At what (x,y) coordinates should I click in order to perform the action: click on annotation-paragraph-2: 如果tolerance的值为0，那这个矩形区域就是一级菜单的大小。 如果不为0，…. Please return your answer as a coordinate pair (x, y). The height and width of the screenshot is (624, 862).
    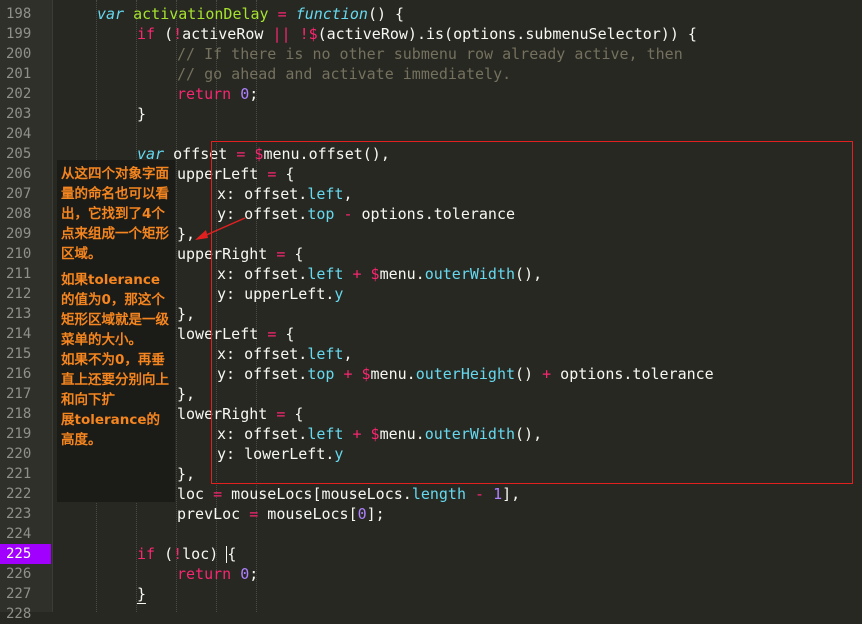
    Looking at the image, I should click on (115, 360).